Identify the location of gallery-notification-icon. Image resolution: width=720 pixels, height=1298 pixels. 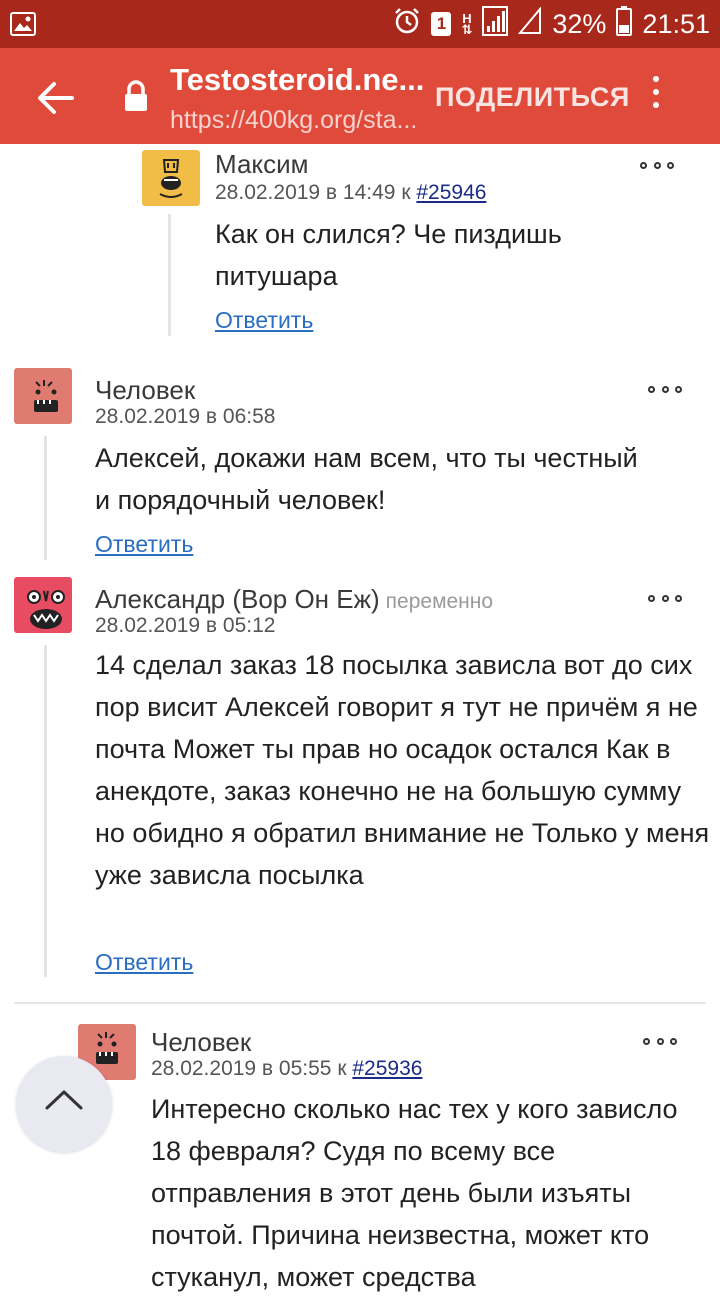
(23, 26).